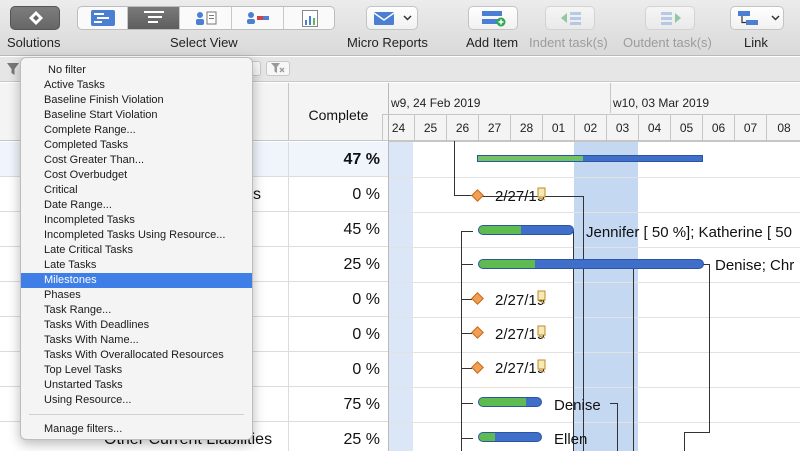 The image size is (800, 451). Describe the element at coordinates (571, 439) in the screenshot. I see `resource-label: Ellen` at that location.